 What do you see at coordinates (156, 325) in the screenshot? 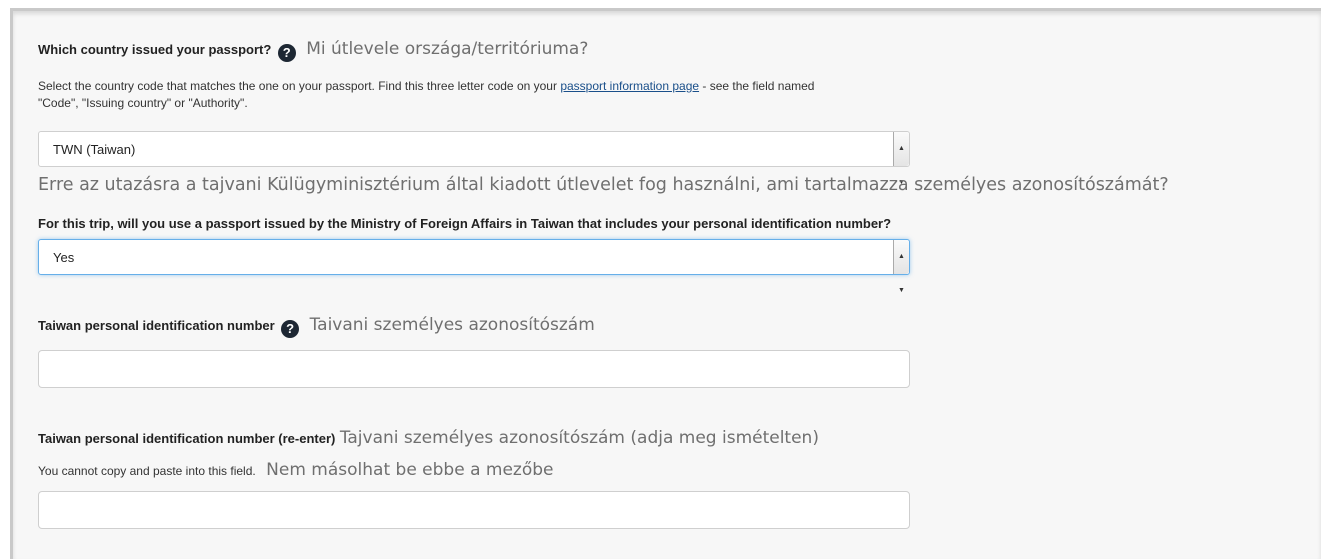
I see `pin-label: Taiwan personal identification number` at bounding box center [156, 325].